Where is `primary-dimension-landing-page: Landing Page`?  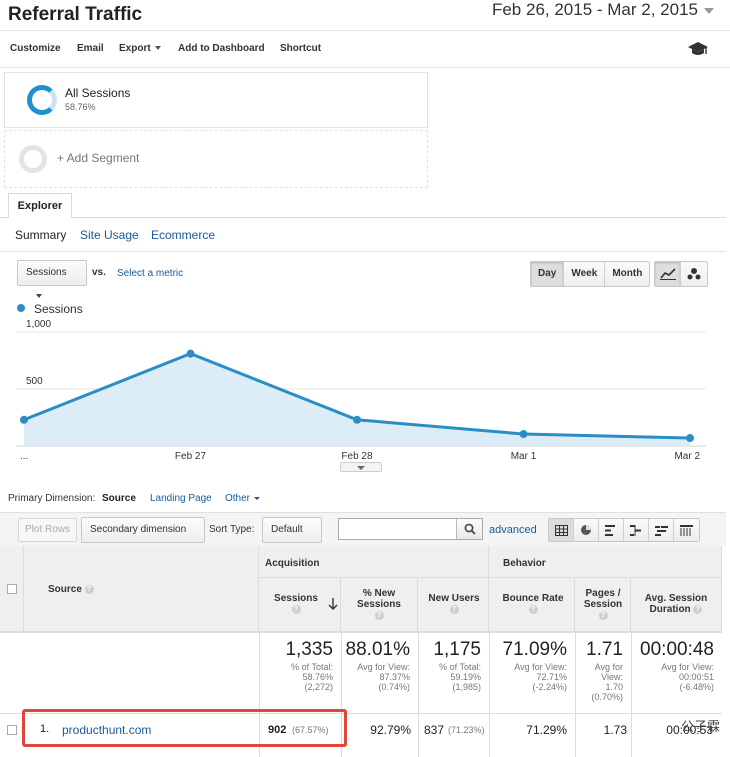
primary-dimension-landing-page: Landing Page is located at coordinates (181, 498).